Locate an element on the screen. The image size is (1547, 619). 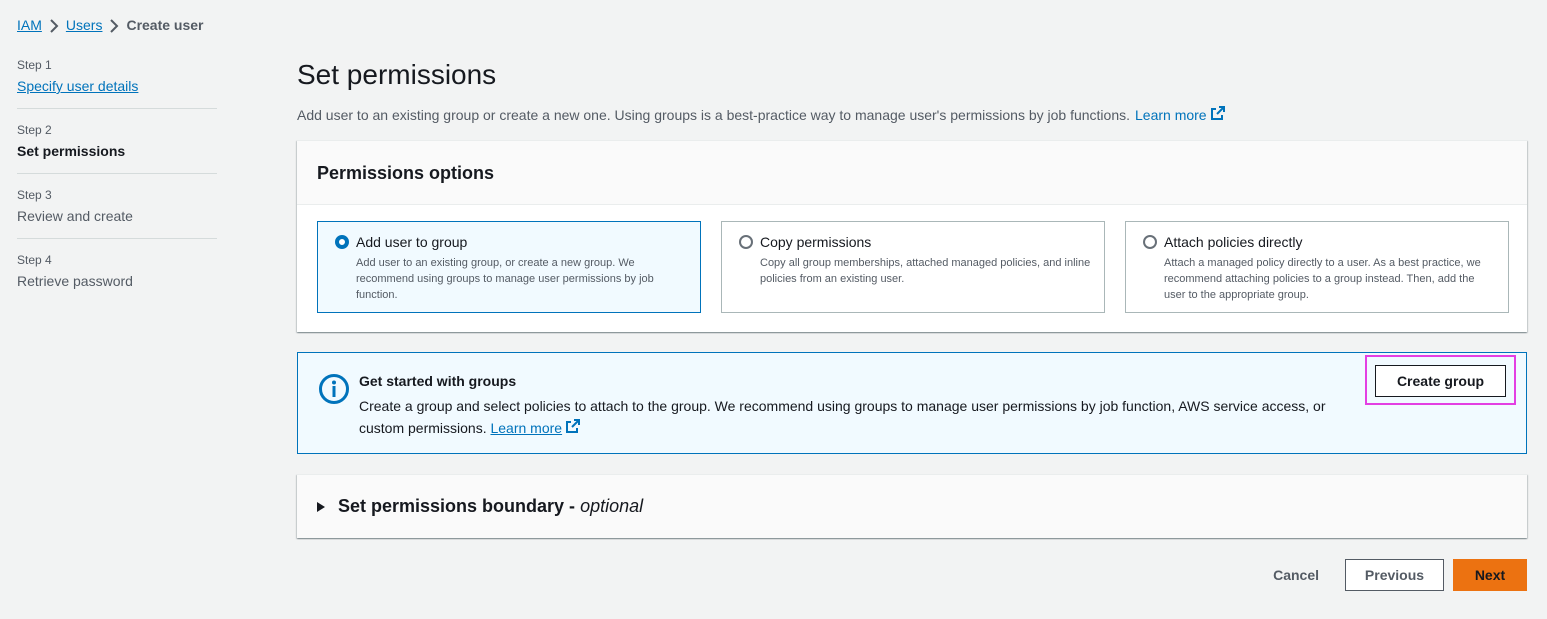
breadcrumb: IAM Users Create user is located at coordinates (110, 25).